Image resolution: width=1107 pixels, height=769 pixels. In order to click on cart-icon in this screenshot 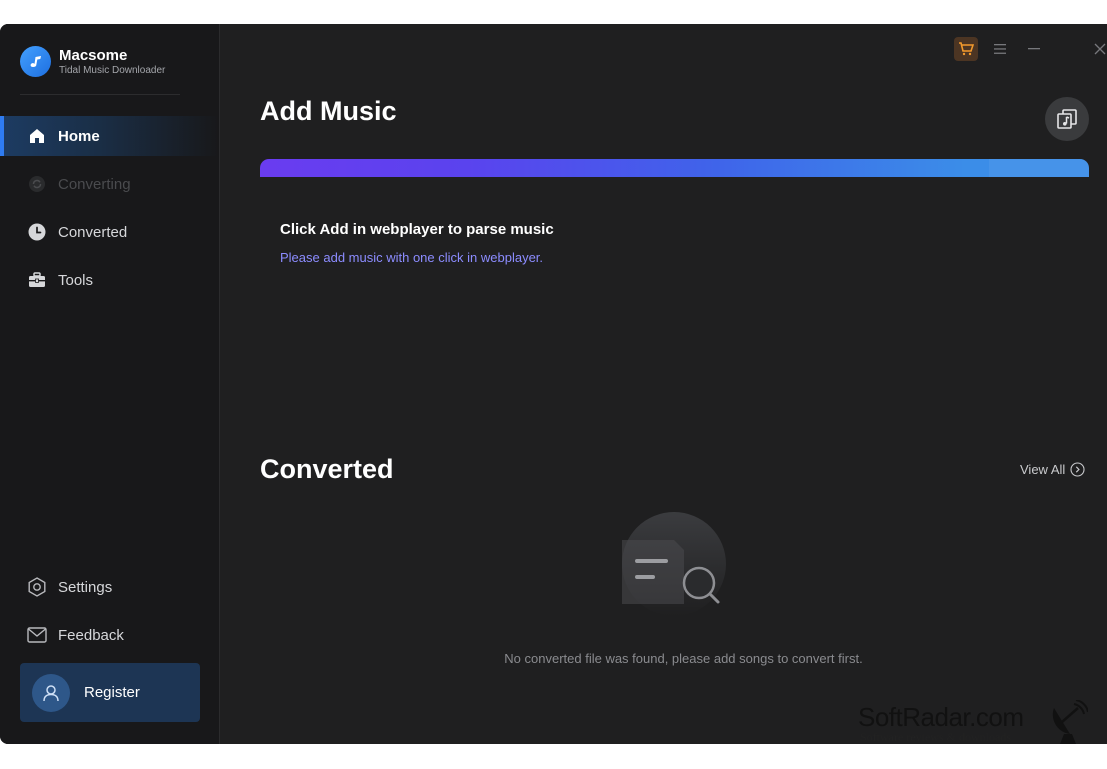, I will do `click(966, 49)`.